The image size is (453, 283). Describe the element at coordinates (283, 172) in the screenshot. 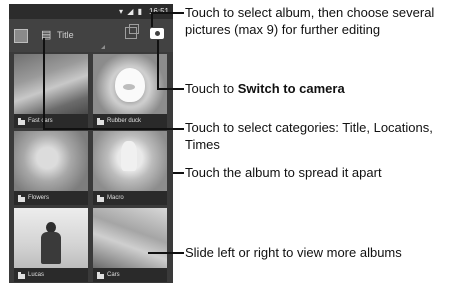

I see `callout-spread-album: Touch the album to spread it apart` at that location.